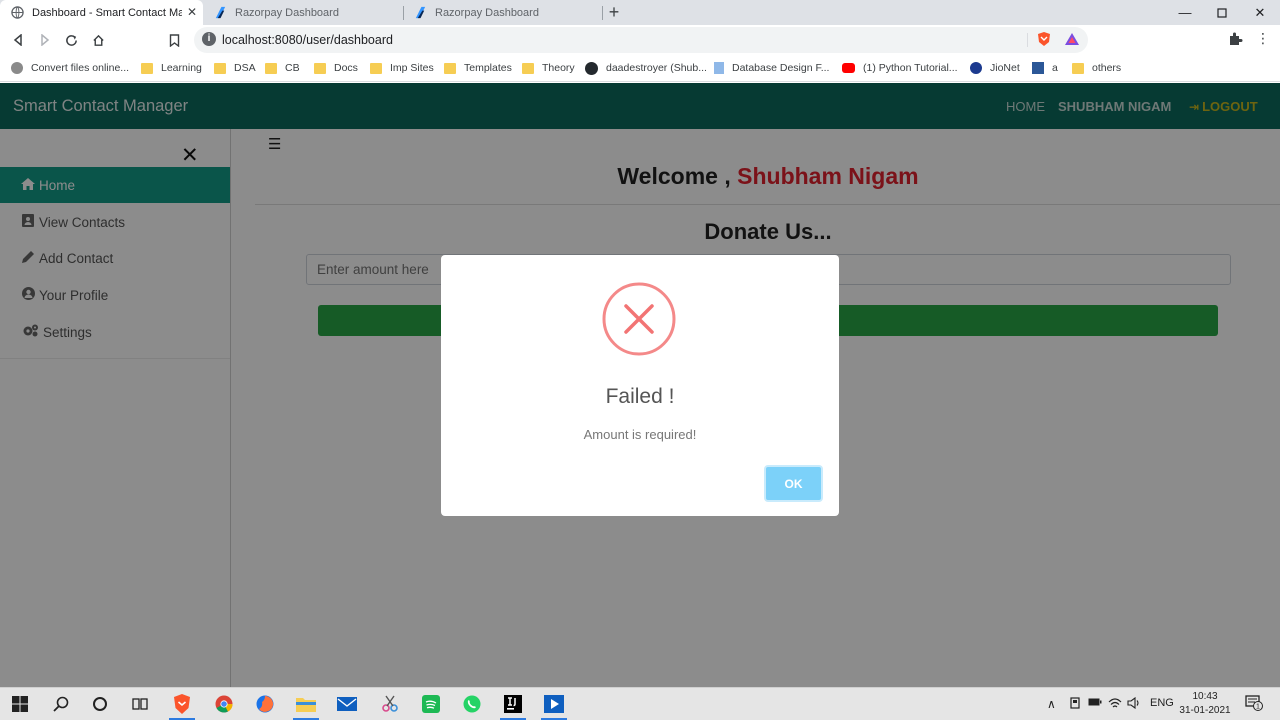  I want to click on maximize-button, so click(1222, 12).